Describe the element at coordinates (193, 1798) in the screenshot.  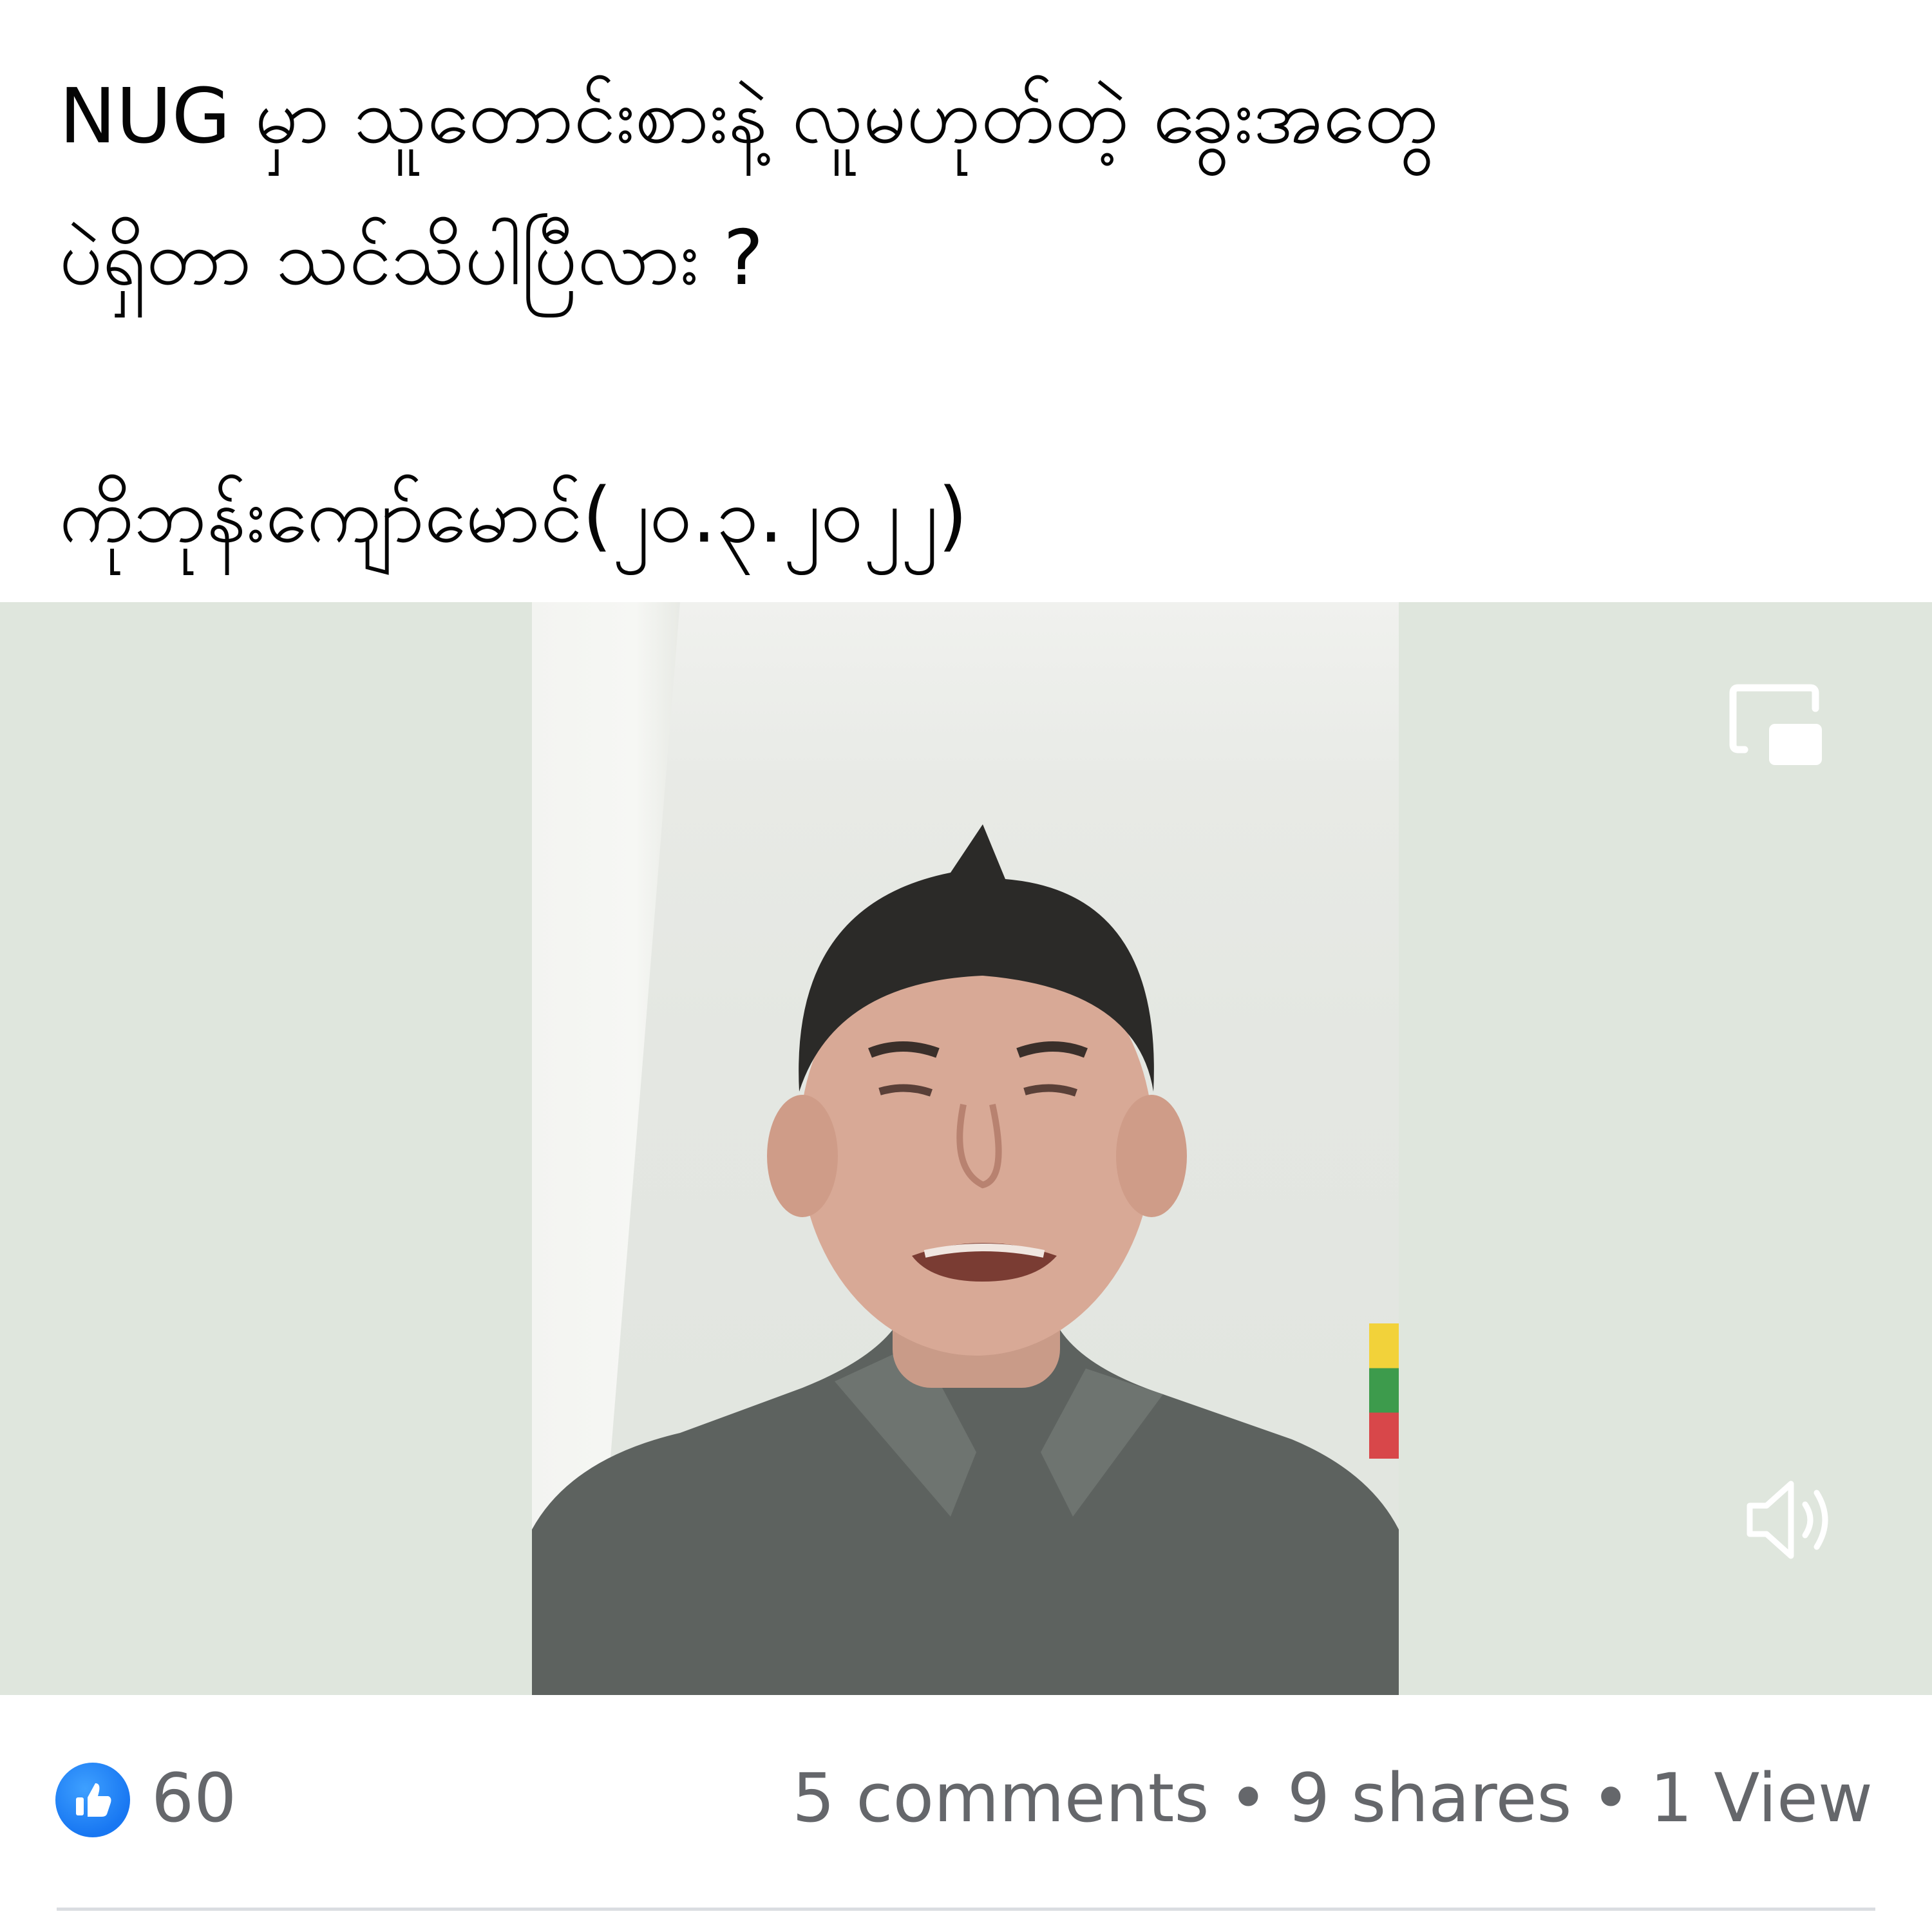
I see `like-count: 60` at that location.